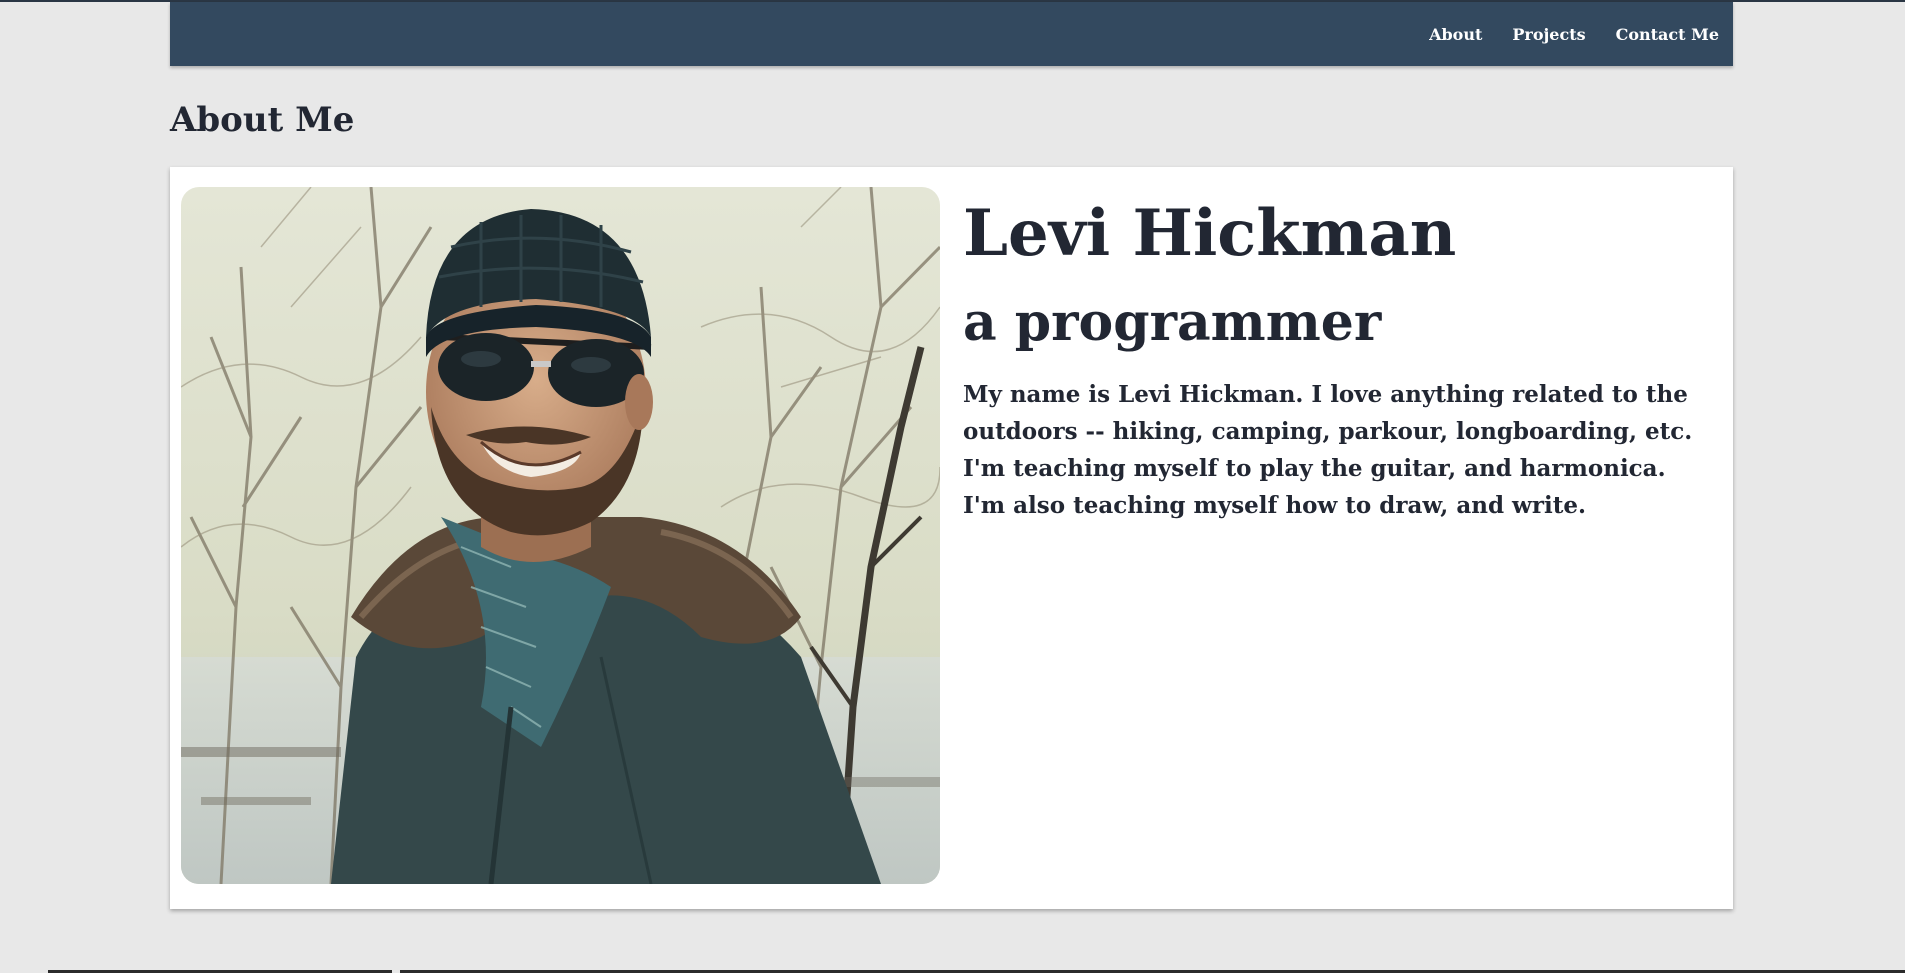 This screenshot has width=1905, height=973. I want to click on profile-name: Levi Hickman, so click(1210, 233).